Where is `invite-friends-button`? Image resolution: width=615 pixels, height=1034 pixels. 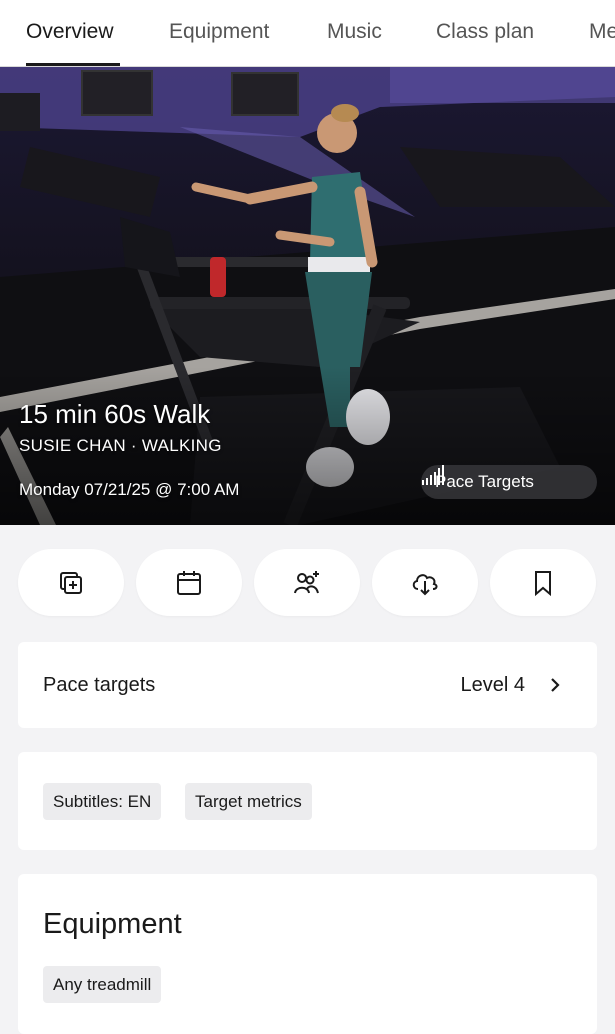 invite-friends-button is located at coordinates (307, 582).